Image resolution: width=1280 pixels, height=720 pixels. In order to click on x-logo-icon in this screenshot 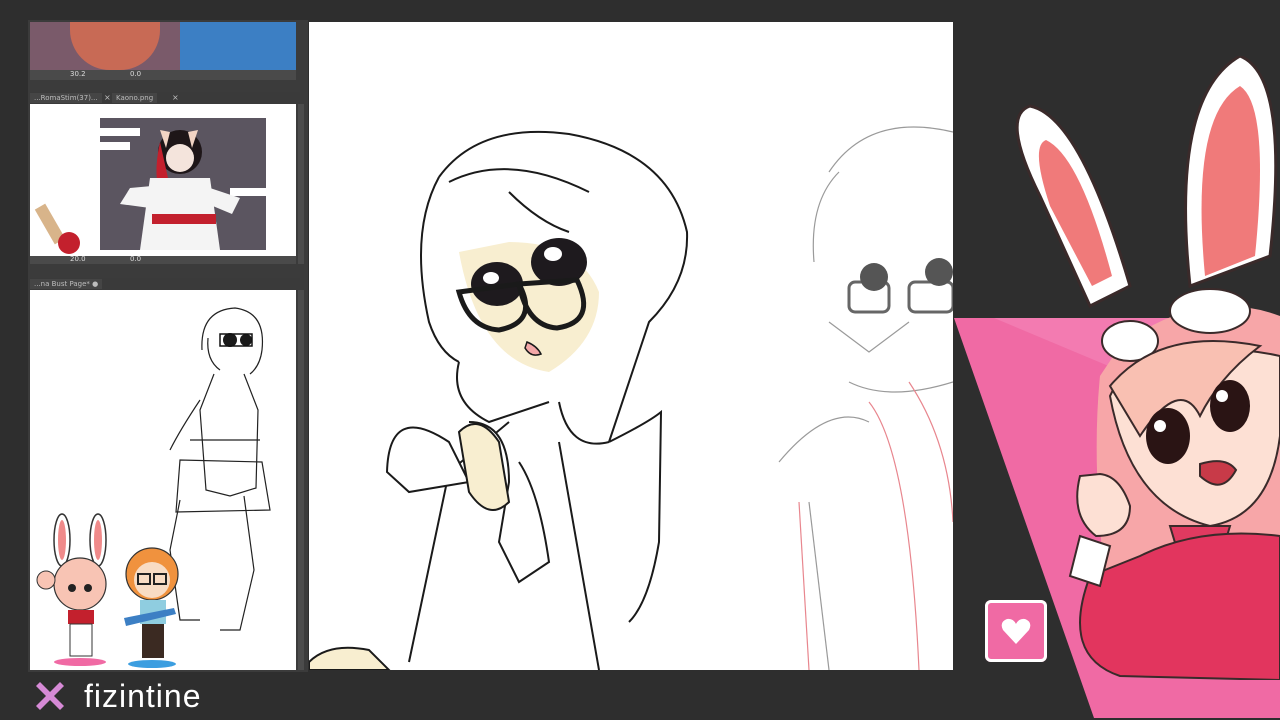, I will do `click(50, 696)`.